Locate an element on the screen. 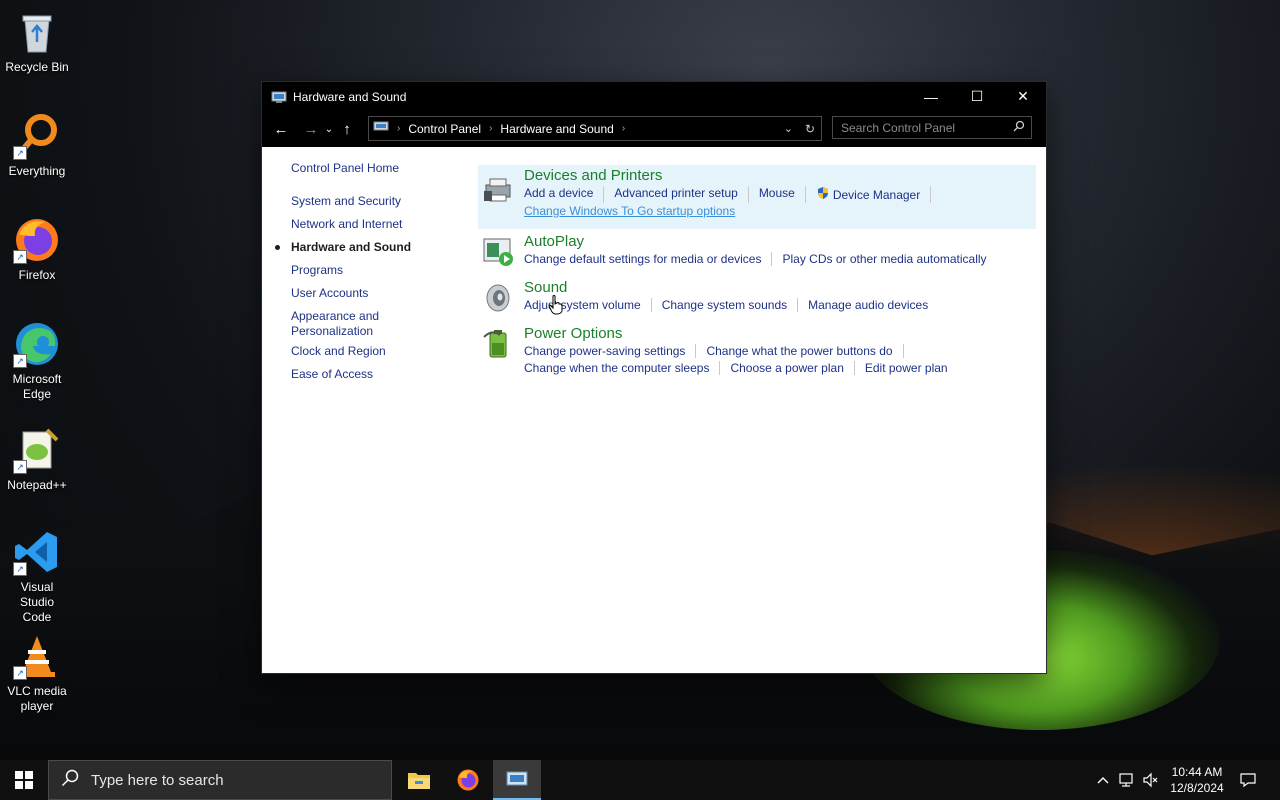  notifications-icon is located at coordinates (1248, 780).